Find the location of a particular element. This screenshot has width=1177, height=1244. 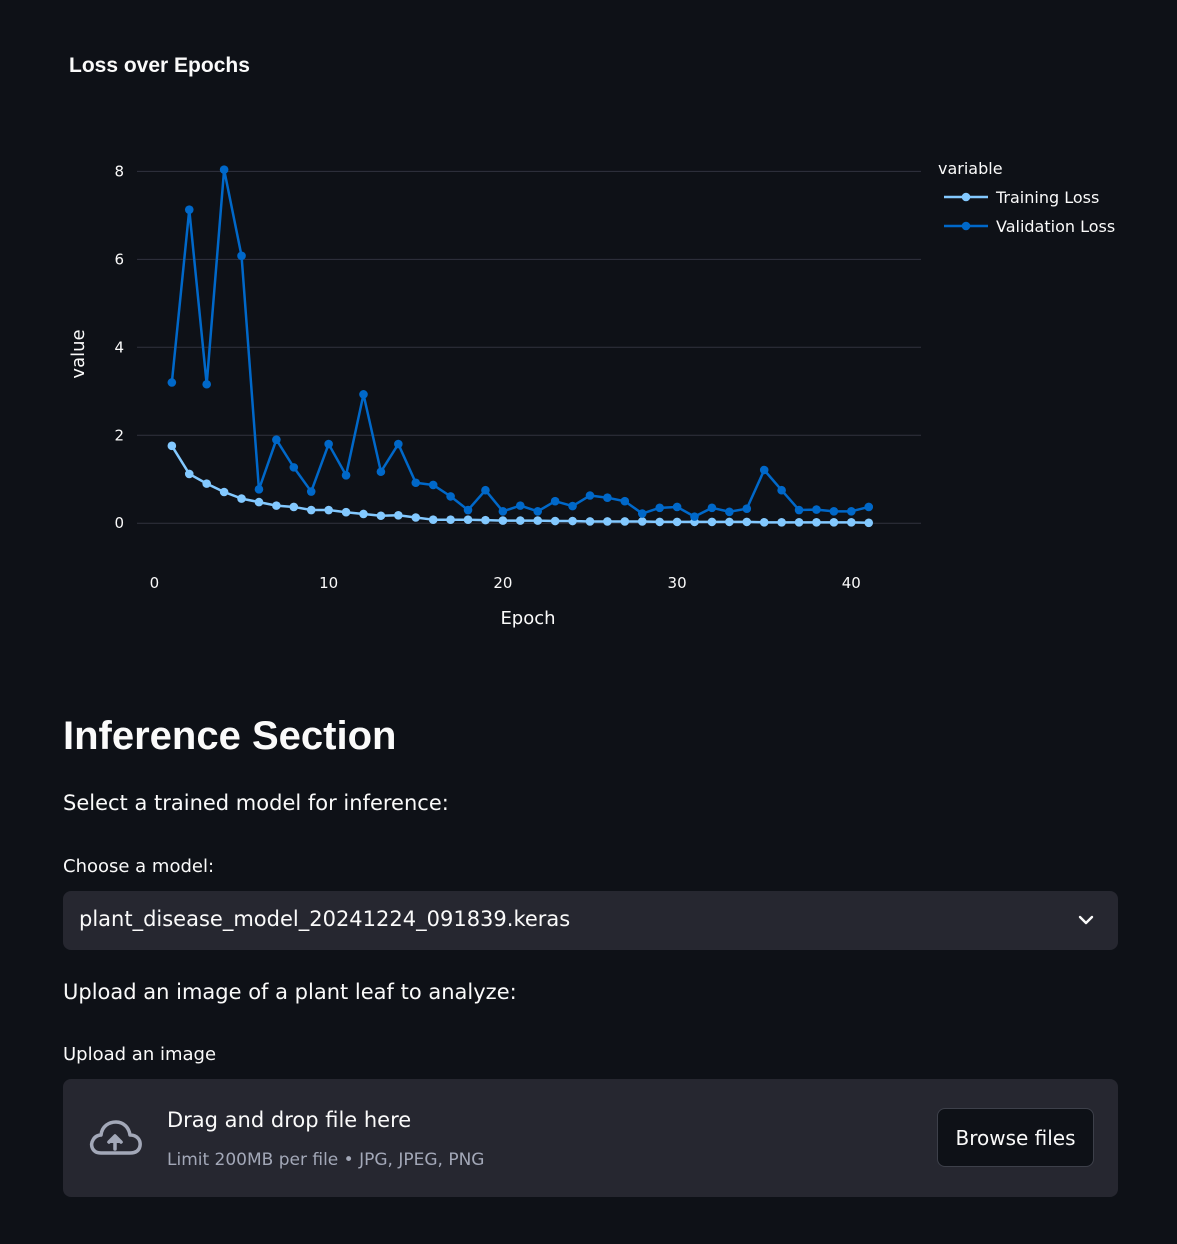

browse-files-button: Browse files is located at coordinates (1015, 1137).